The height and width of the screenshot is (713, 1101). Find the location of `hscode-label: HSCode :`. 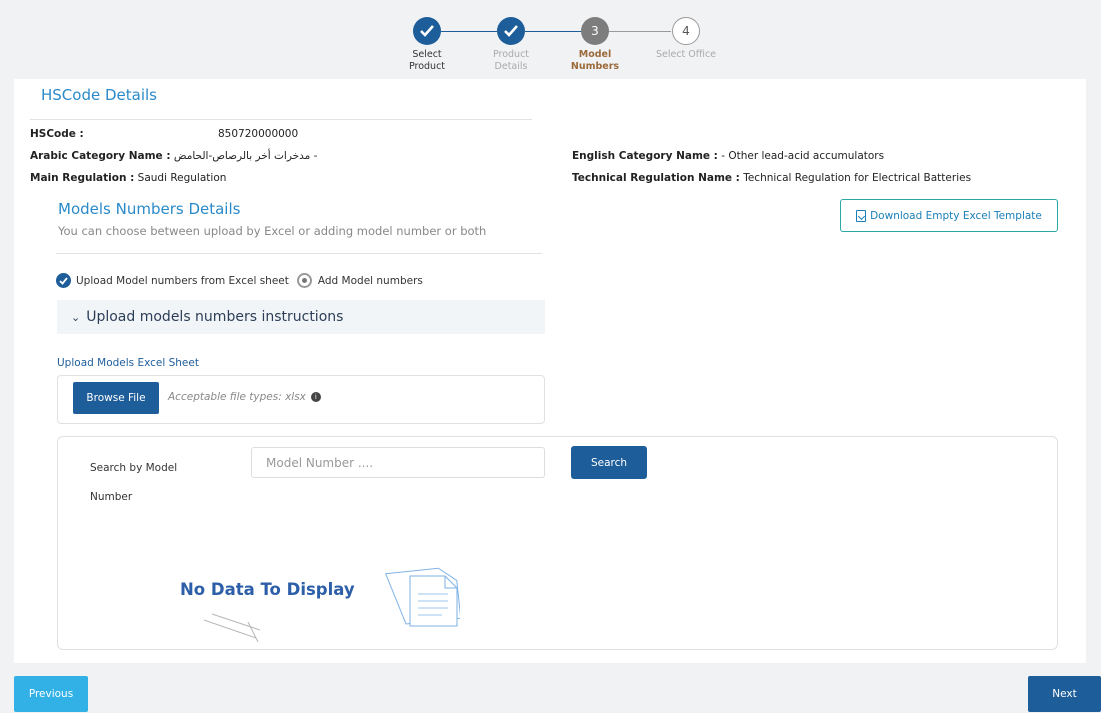

hscode-label: HSCode : is located at coordinates (57, 134).